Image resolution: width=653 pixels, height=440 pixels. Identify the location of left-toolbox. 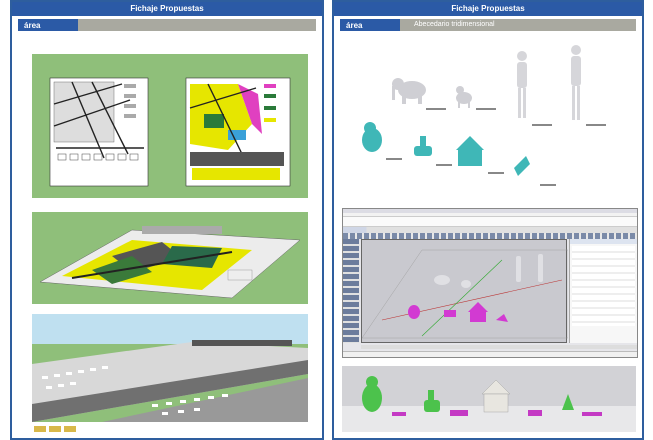
(351, 291).